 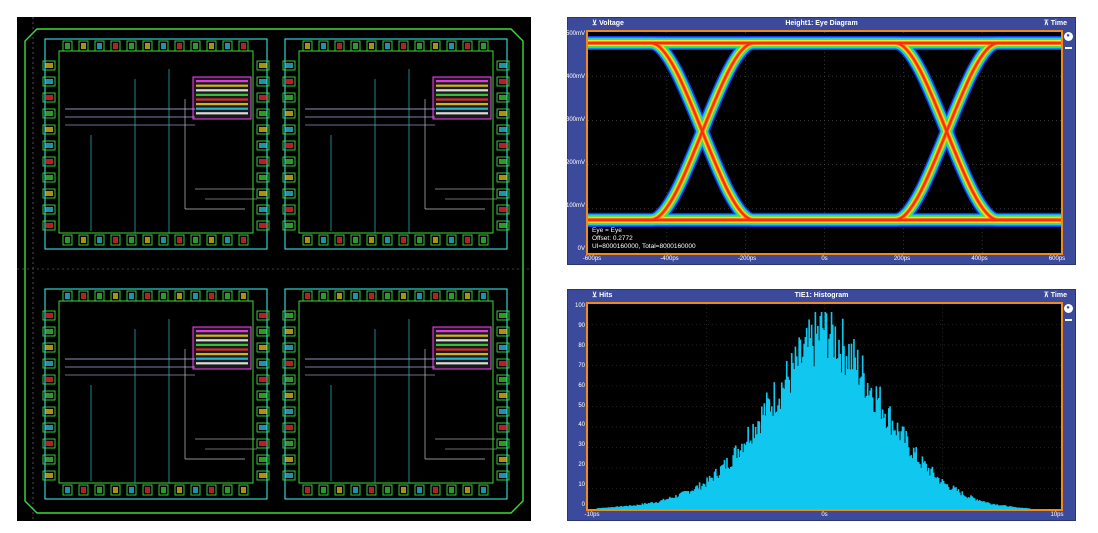 I want to click on hist-bar-group, so click(x=813, y=410).